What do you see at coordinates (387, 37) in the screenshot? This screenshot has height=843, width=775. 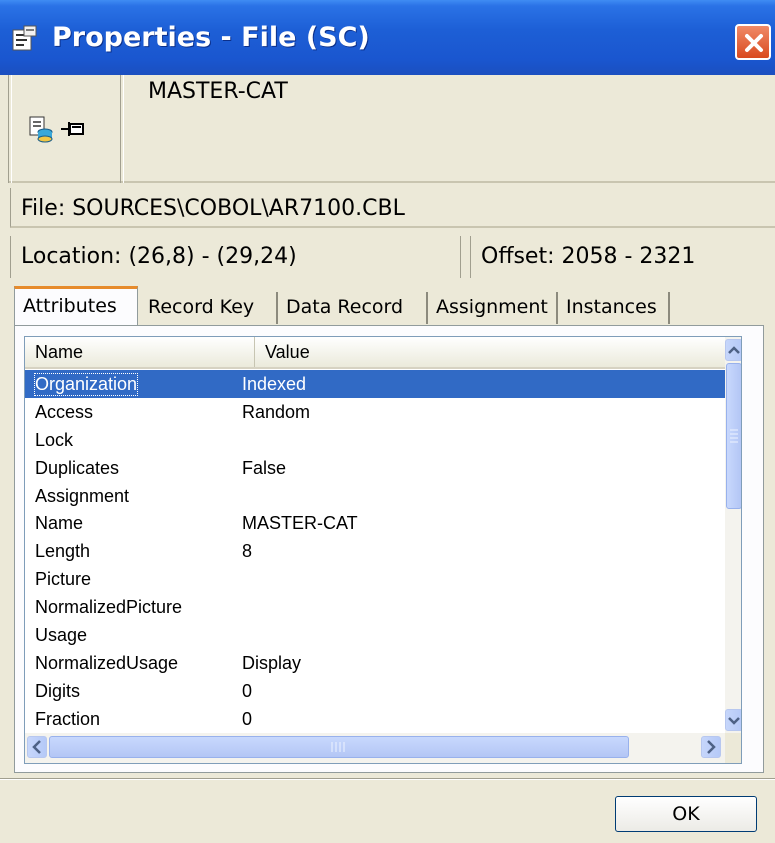 I see `title-bar: Properties - File (SC)` at bounding box center [387, 37].